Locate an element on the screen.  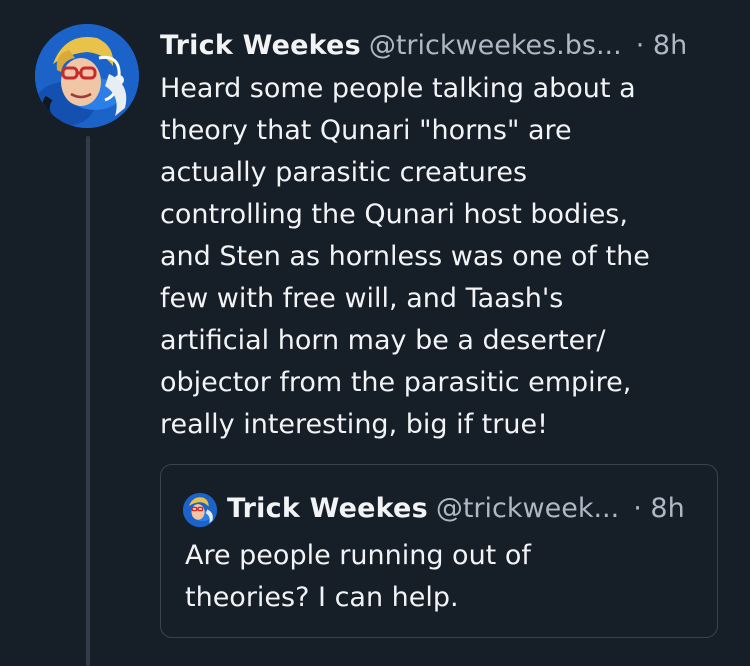
quoted-avatar-image is located at coordinates (200, 510).